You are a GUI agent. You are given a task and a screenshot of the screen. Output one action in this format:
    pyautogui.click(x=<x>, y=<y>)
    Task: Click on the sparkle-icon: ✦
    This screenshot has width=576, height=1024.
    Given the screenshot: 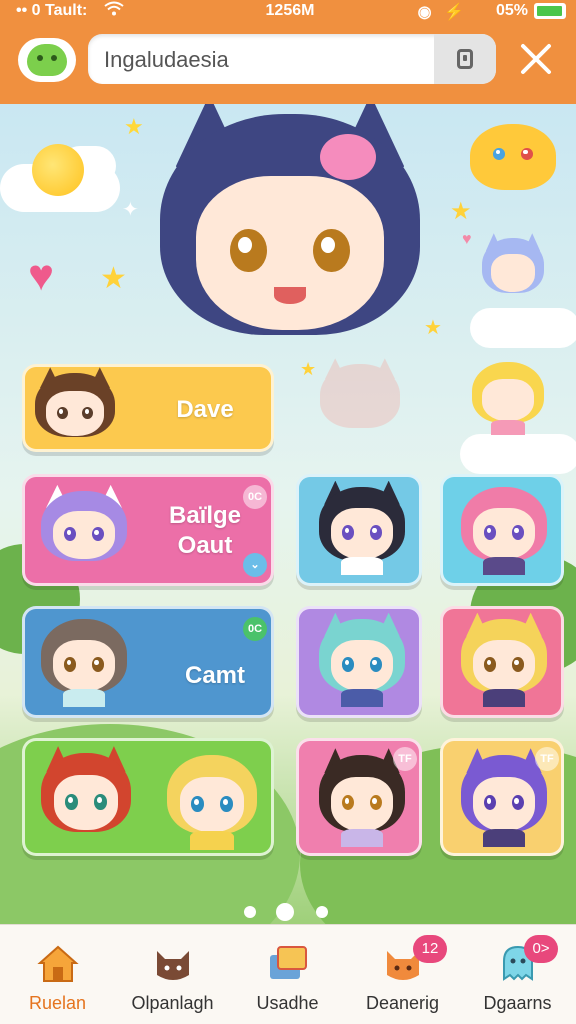 What is the action you would take?
    pyautogui.click(x=130, y=210)
    